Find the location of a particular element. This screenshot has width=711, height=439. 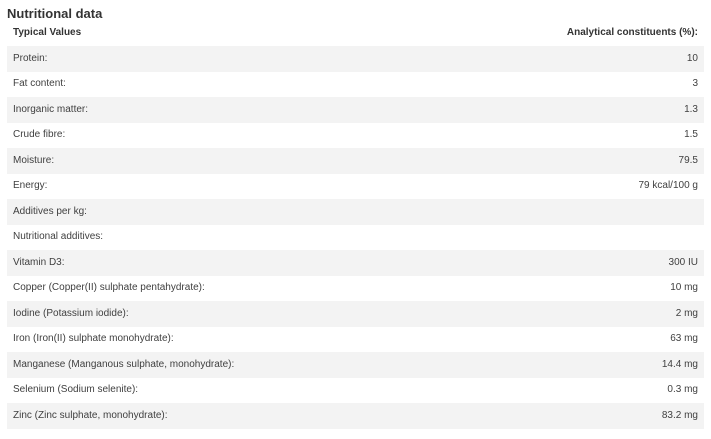

row-value: 0.3 mg is located at coordinates (682, 390).